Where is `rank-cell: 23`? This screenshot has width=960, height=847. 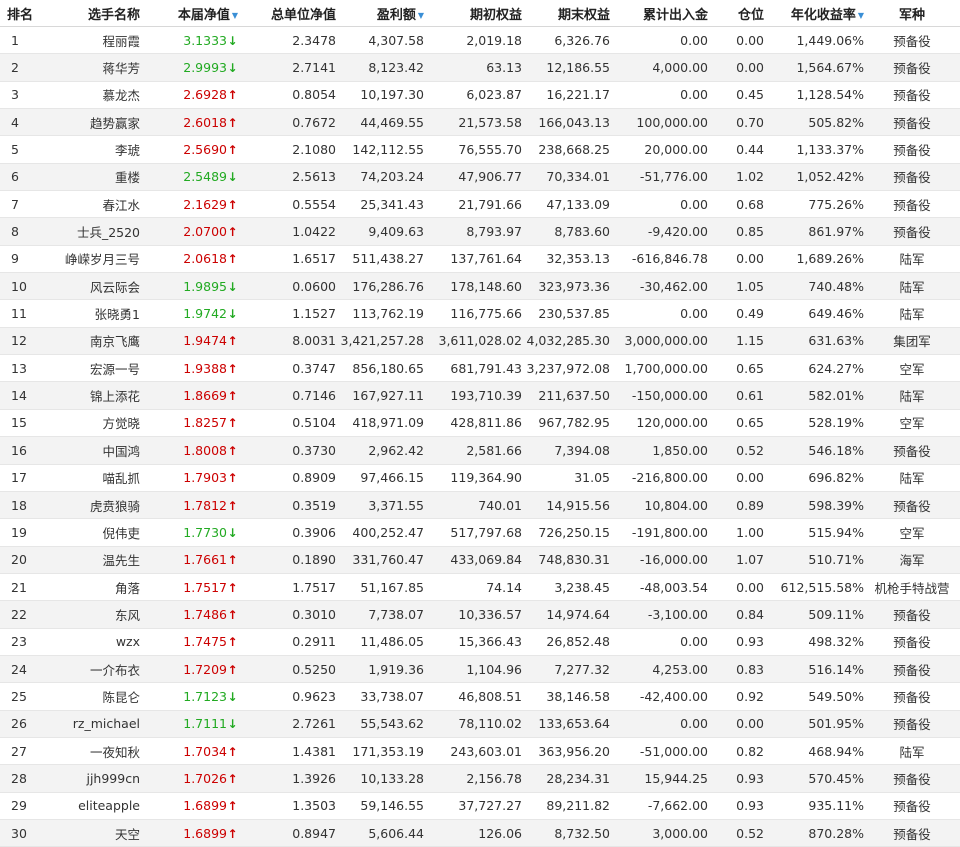
rank-cell: 23 is located at coordinates (20, 642).